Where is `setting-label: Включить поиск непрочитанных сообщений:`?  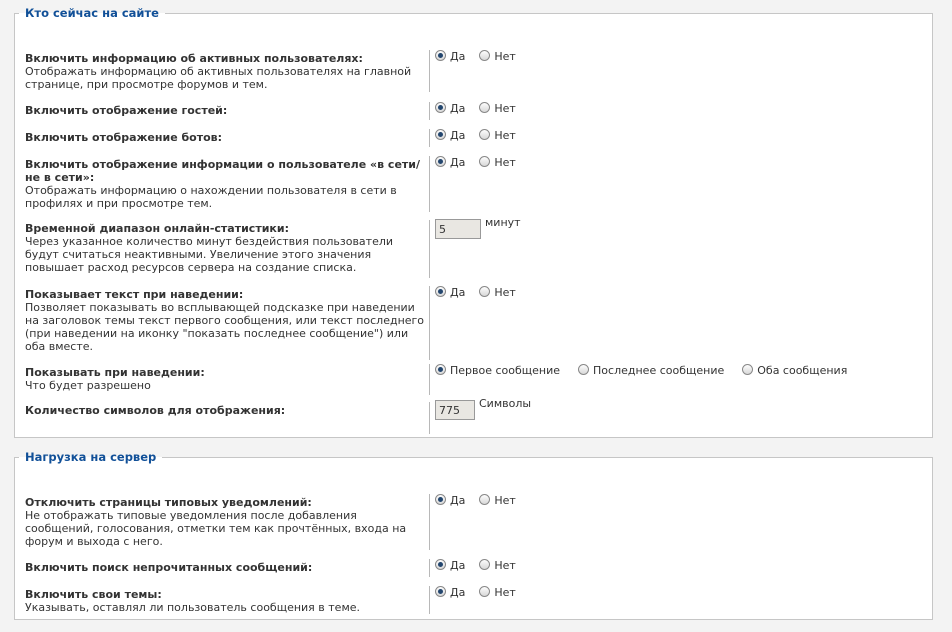 setting-label: Включить поиск непрочитанных сообщений: is located at coordinates (169, 567).